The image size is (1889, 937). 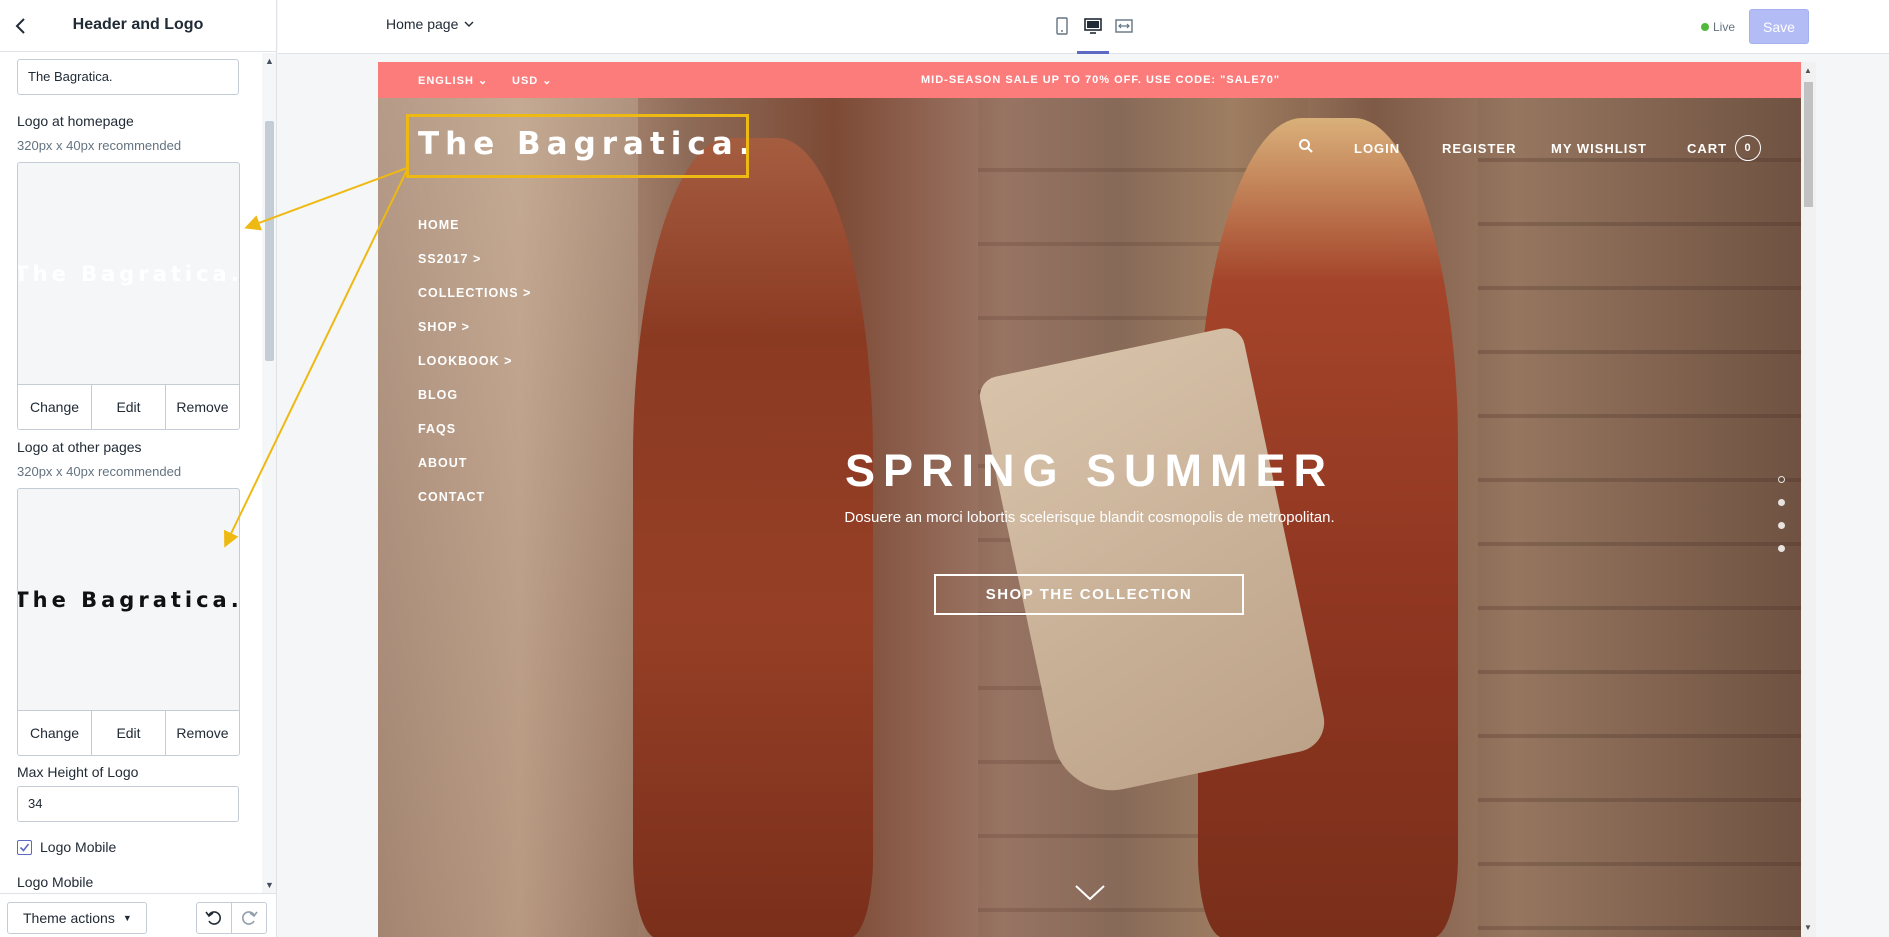 I want to click on mobile-icon, so click(x=1062, y=26).